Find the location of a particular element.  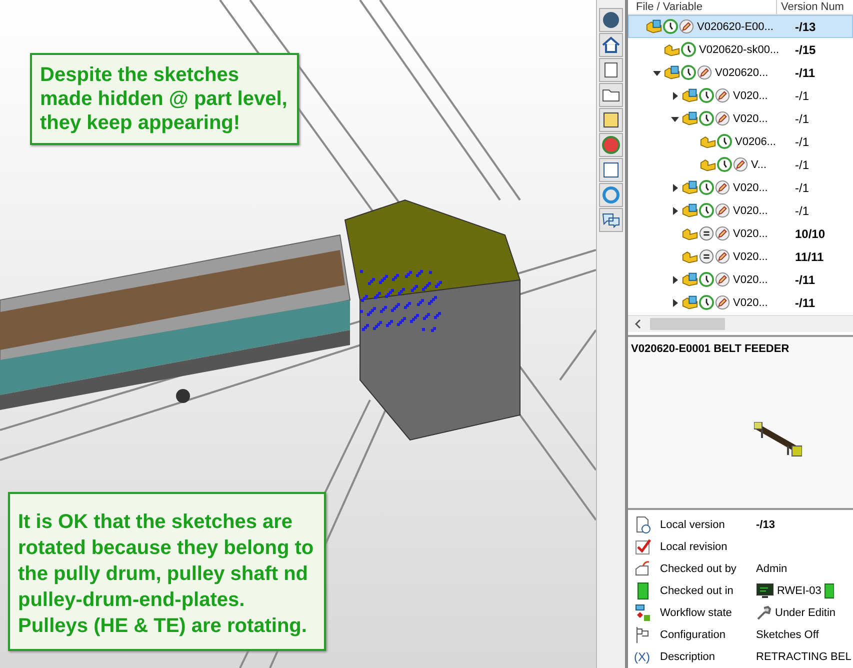

property-label: Local version is located at coordinates (693, 525).